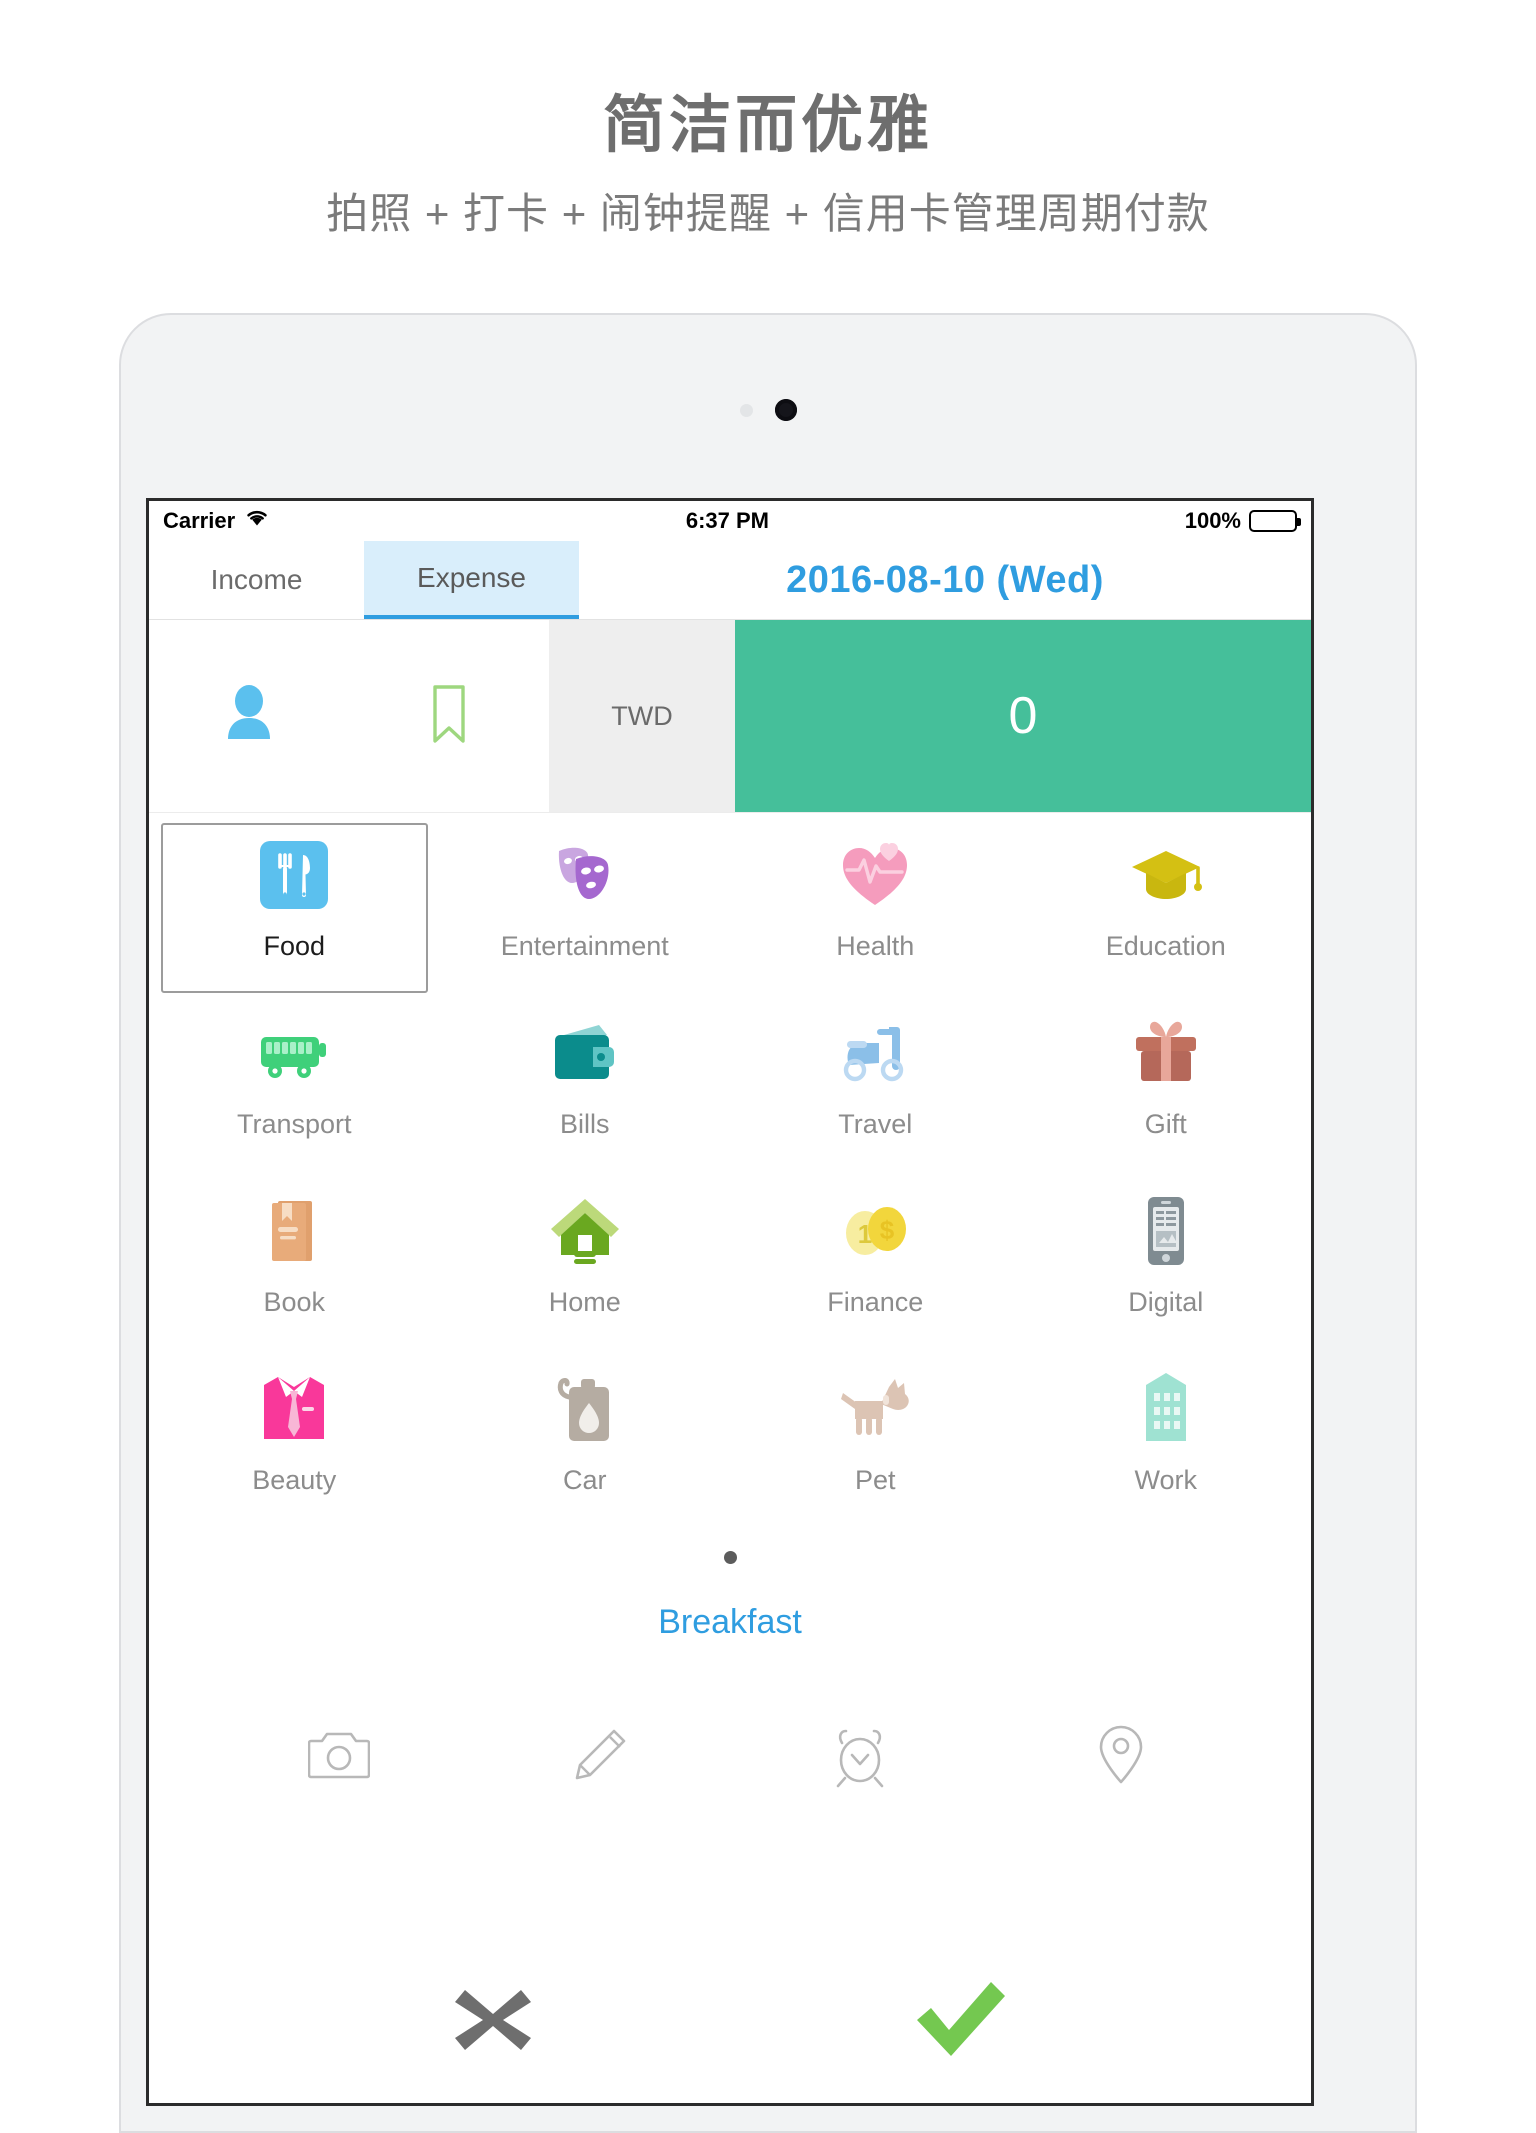  What do you see at coordinates (584, 1124) in the screenshot?
I see `category-bills-label: Bills` at bounding box center [584, 1124].